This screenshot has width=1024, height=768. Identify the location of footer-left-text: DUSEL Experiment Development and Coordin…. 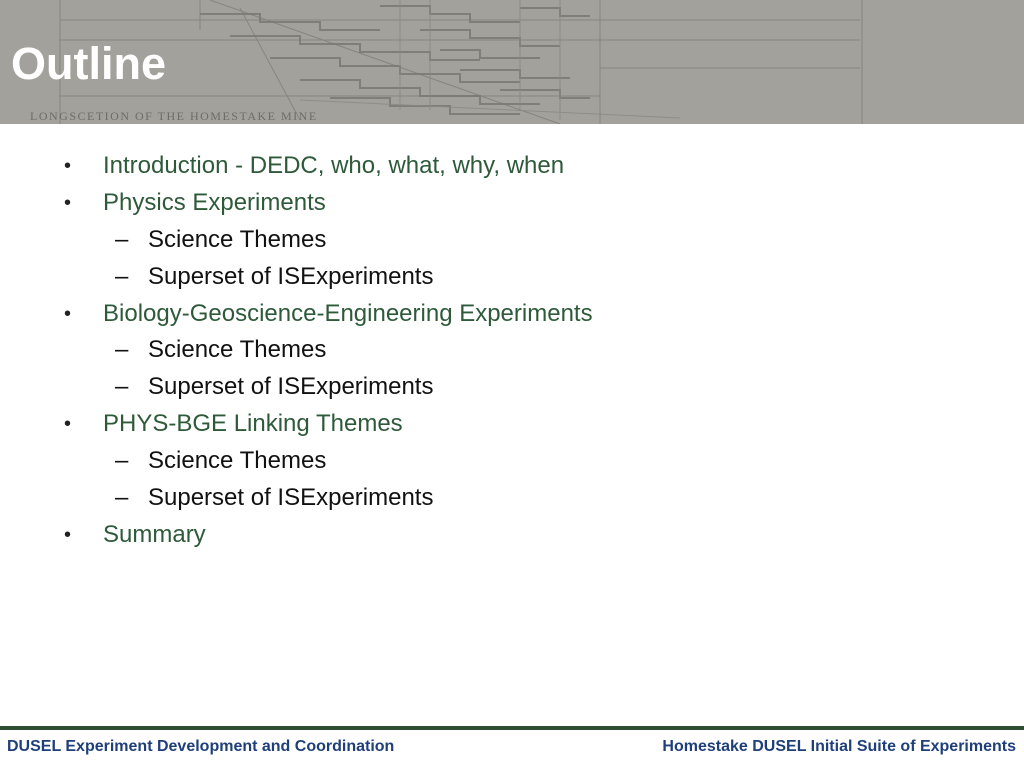
(201, 746).